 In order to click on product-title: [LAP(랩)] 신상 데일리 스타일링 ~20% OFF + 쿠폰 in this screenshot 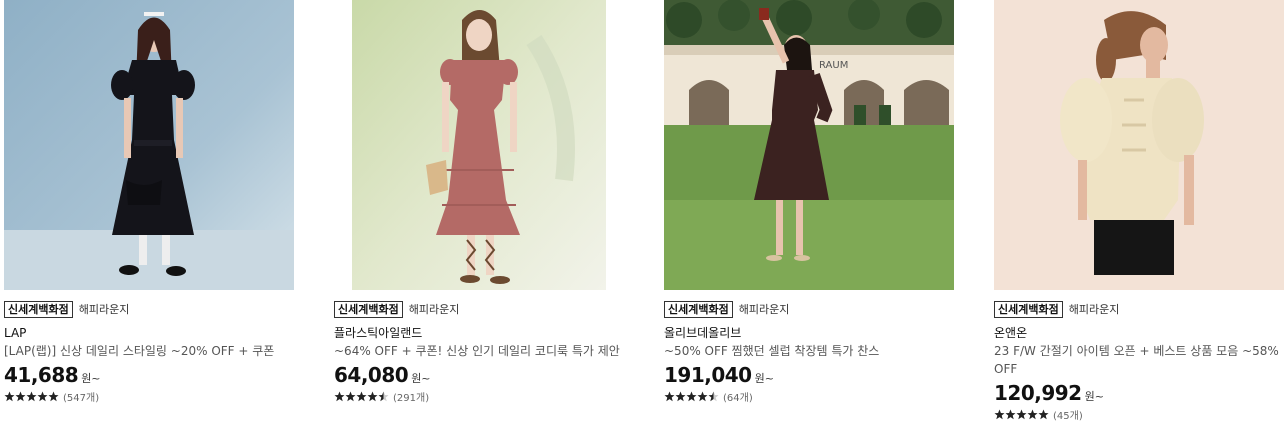, I will do `click(154, 351)`.